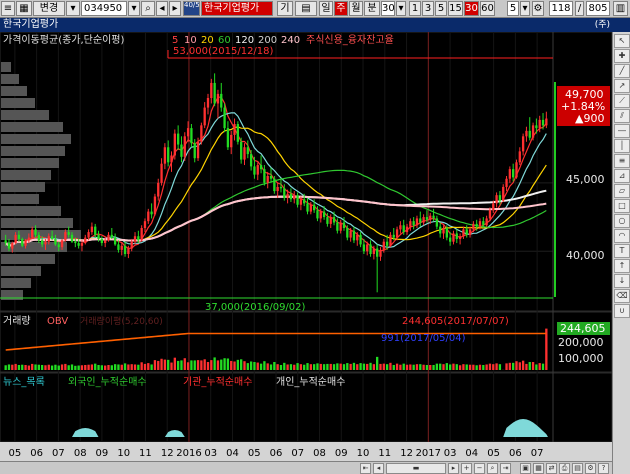 The width and height of the screenshot is (630, 474). I want to click on scrollbar-track: ▬, so click(416, 468).